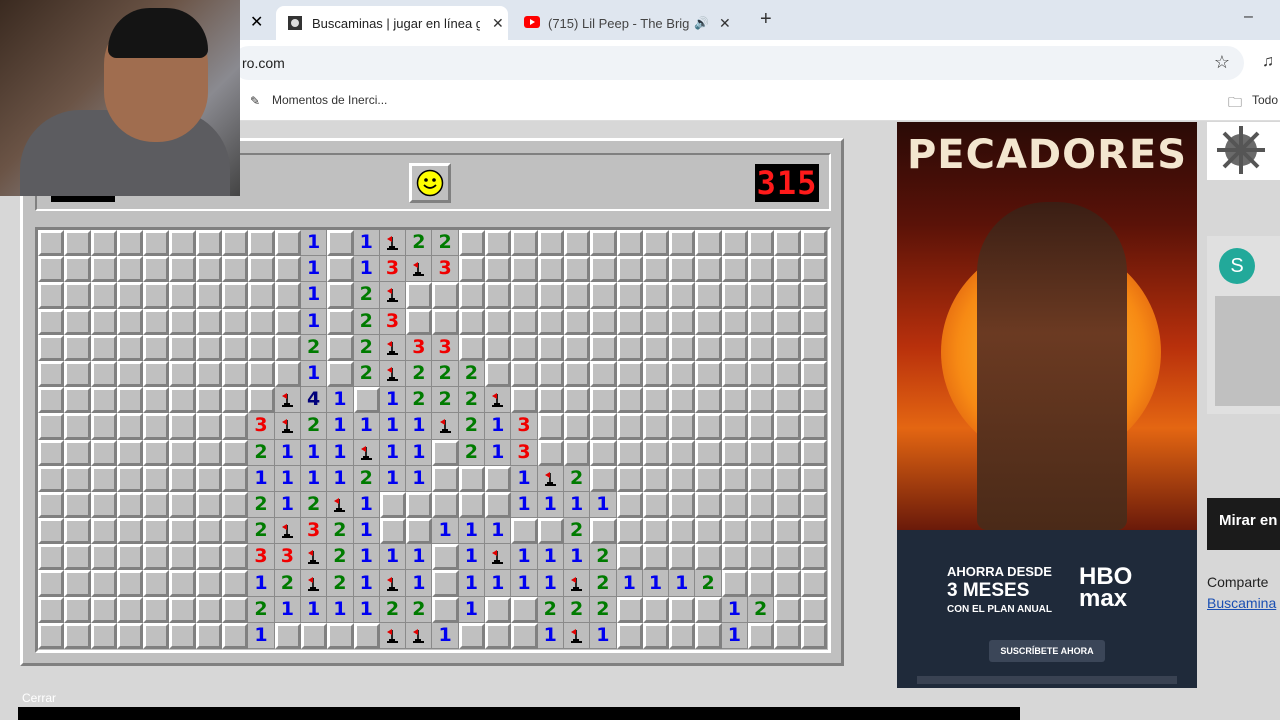 The image size is (1280, 720). What do you see at coordinates (1241, 603) in the screenshot?
I see `minesweeper-link: Buscamina` at bounding box center [1241, 603].